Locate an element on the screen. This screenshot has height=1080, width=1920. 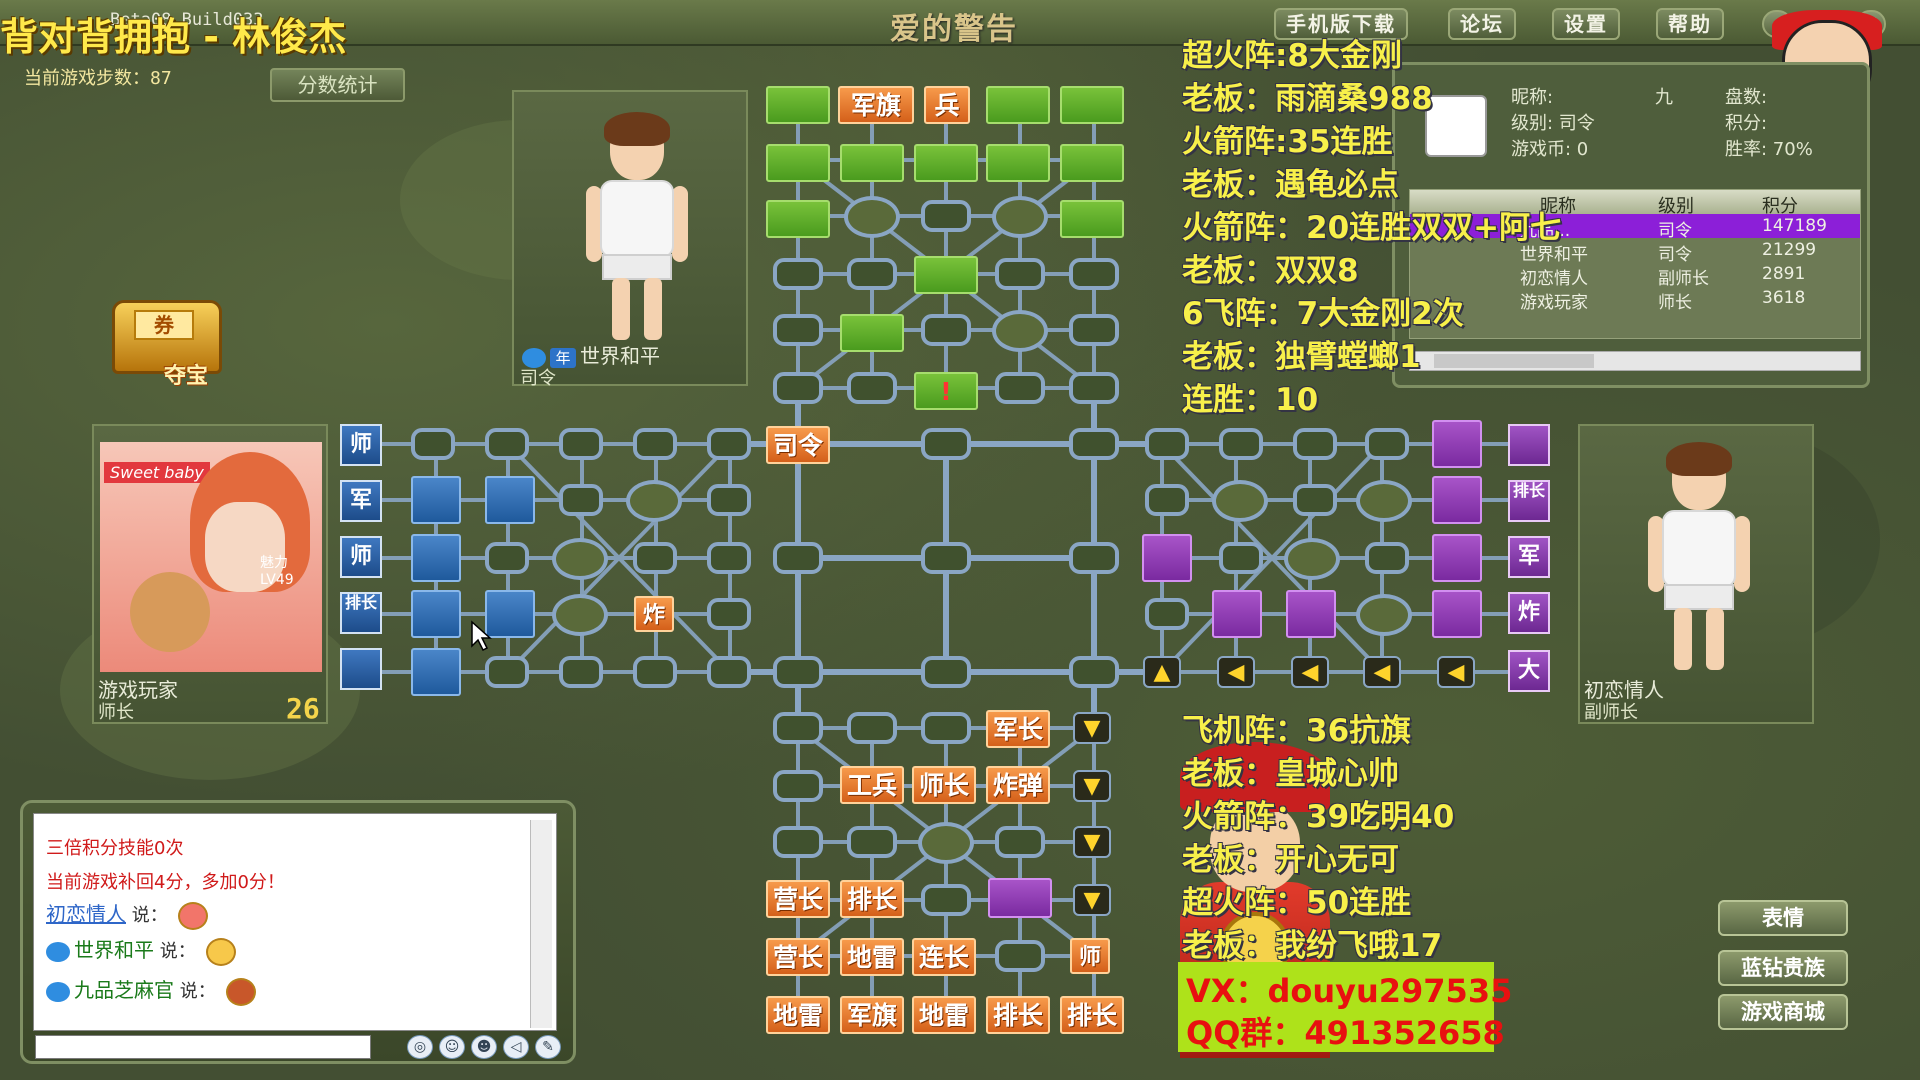
piece-alert: ! is located at coordinates (946, 391).